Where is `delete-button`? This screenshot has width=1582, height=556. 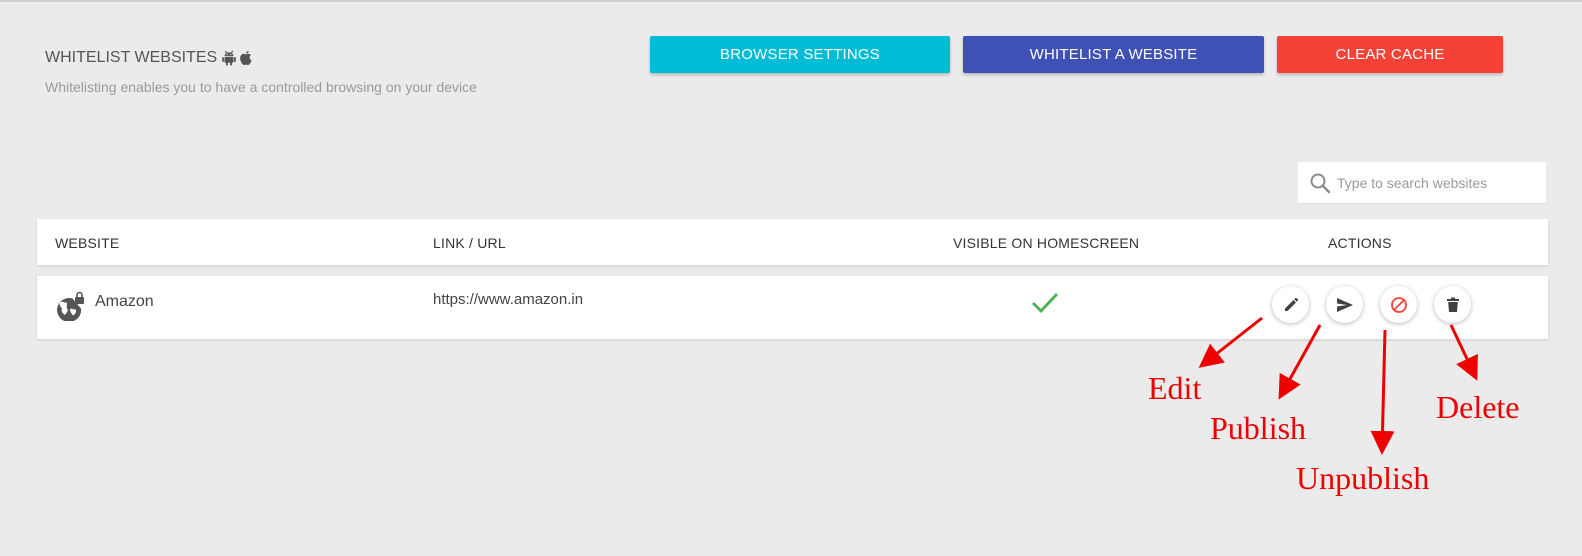 delete-button is located at coordinates (1452, 304).